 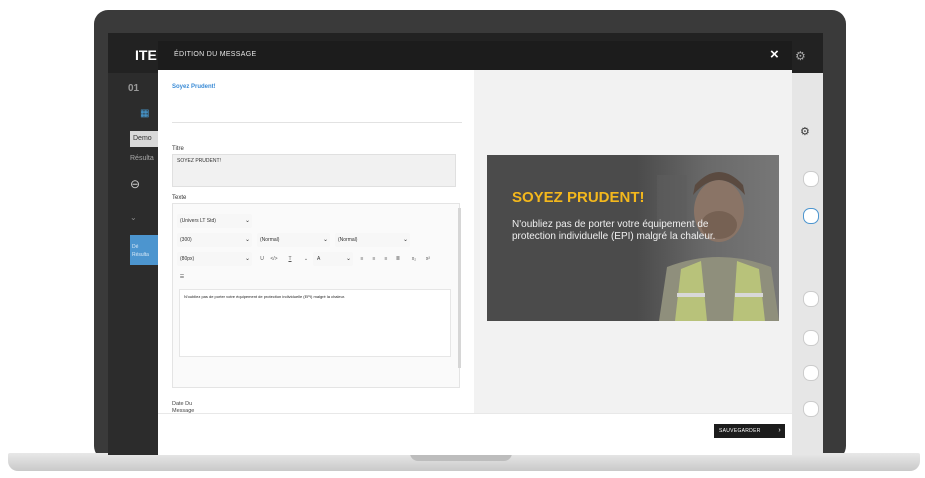 I want to click on modal-footer: SAUVEGARDER ›, so click(x=475, y=434).